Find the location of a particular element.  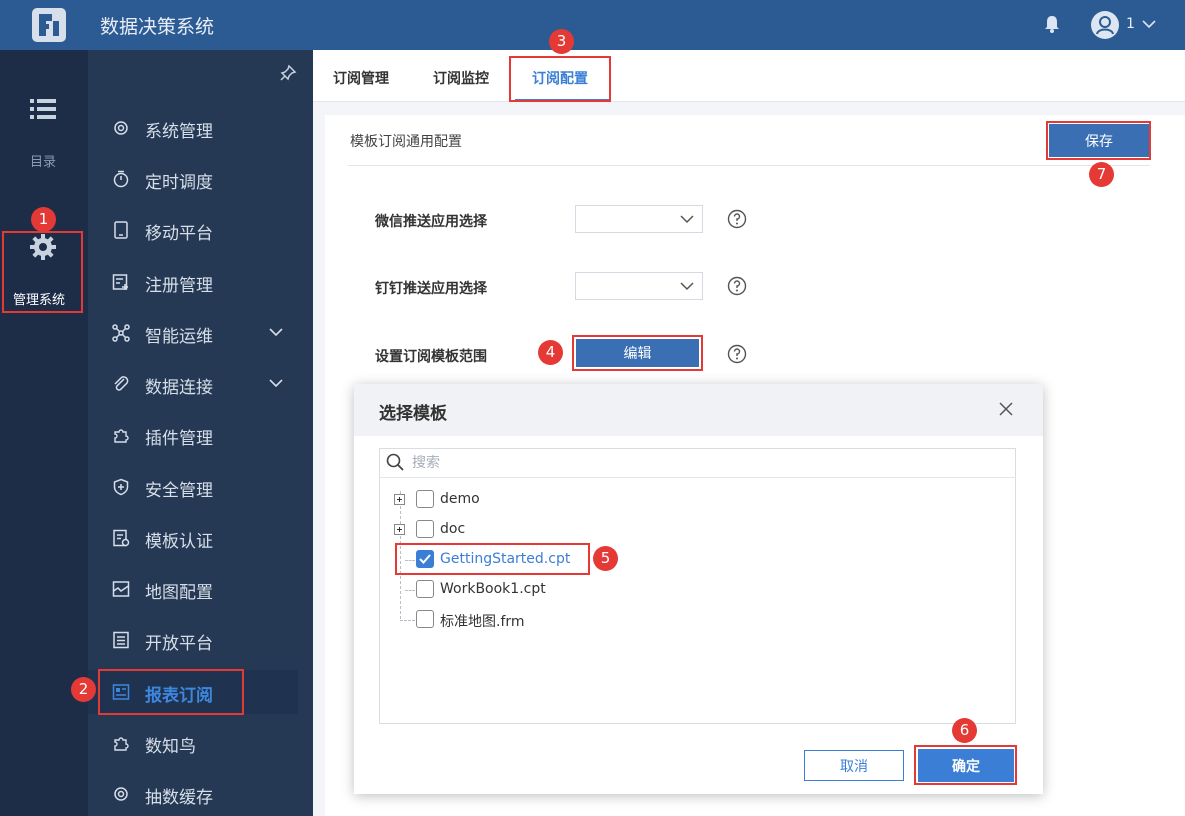

sidebar-item-label: 插件管理 is located at coordinates (179, 439).